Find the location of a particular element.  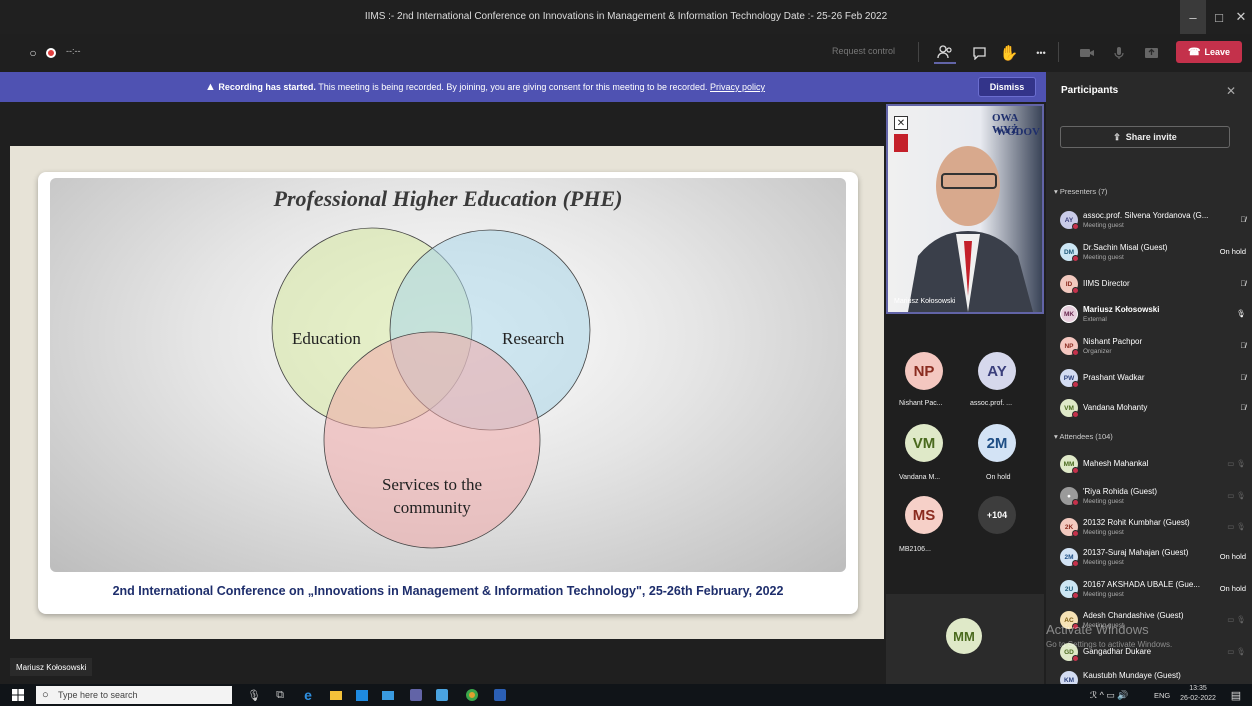

dismiss-button: Dismiss is located at coordinates (1007, 87).